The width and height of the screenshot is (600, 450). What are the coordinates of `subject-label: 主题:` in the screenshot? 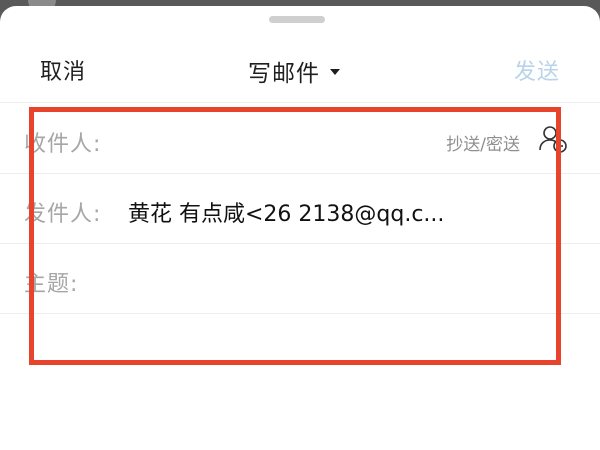 It's located at (51, 284).